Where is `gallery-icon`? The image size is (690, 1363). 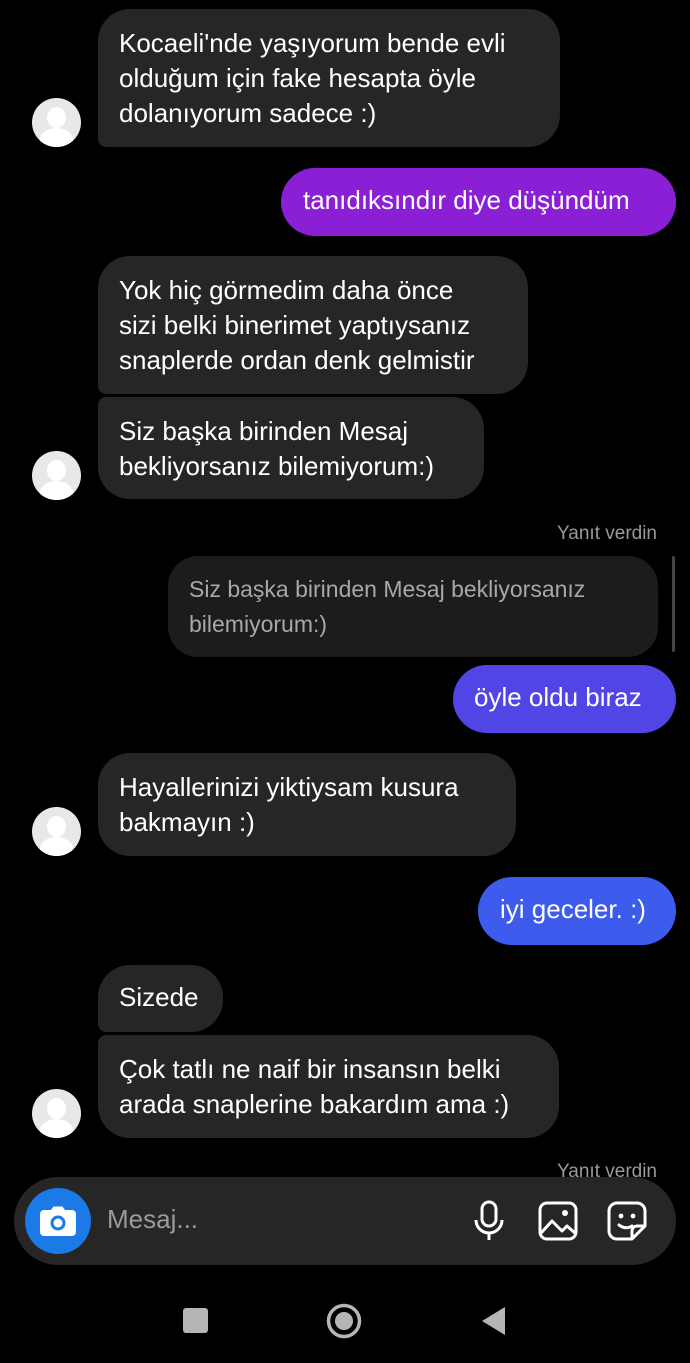
gallery-icon is located at coordinates (558, 1221).